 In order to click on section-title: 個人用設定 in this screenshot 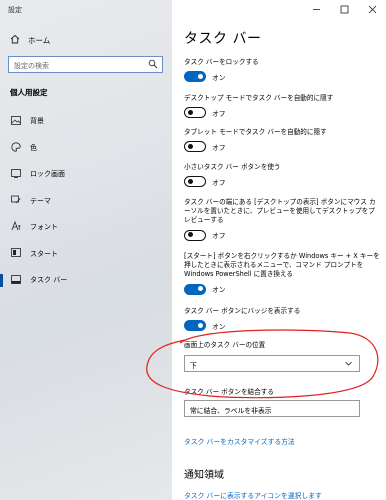, I will do `click(29, 92)`.